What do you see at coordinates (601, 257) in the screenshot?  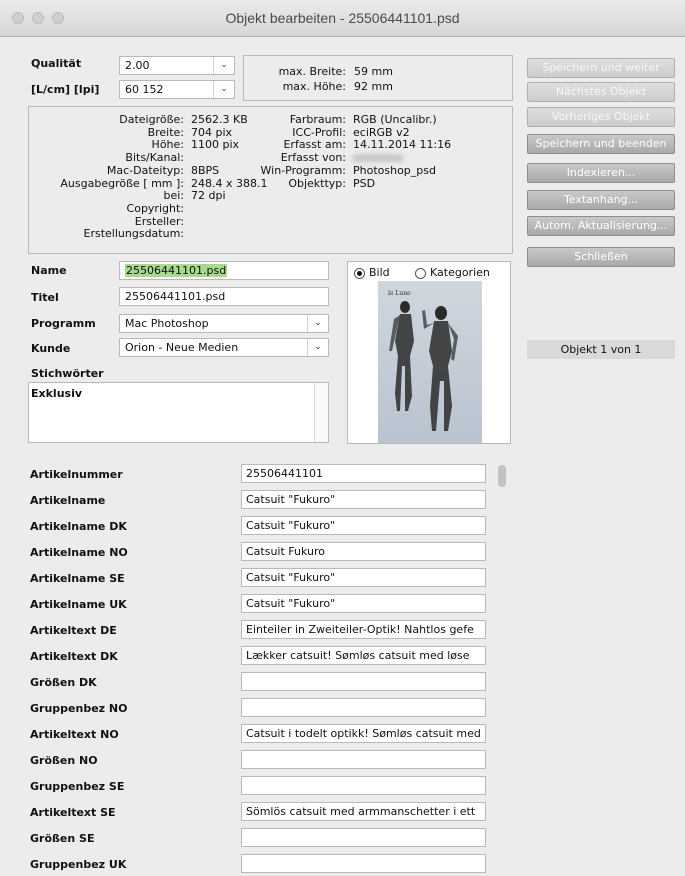 I see `close-button: Schließen` at bounding box center [601, 257].